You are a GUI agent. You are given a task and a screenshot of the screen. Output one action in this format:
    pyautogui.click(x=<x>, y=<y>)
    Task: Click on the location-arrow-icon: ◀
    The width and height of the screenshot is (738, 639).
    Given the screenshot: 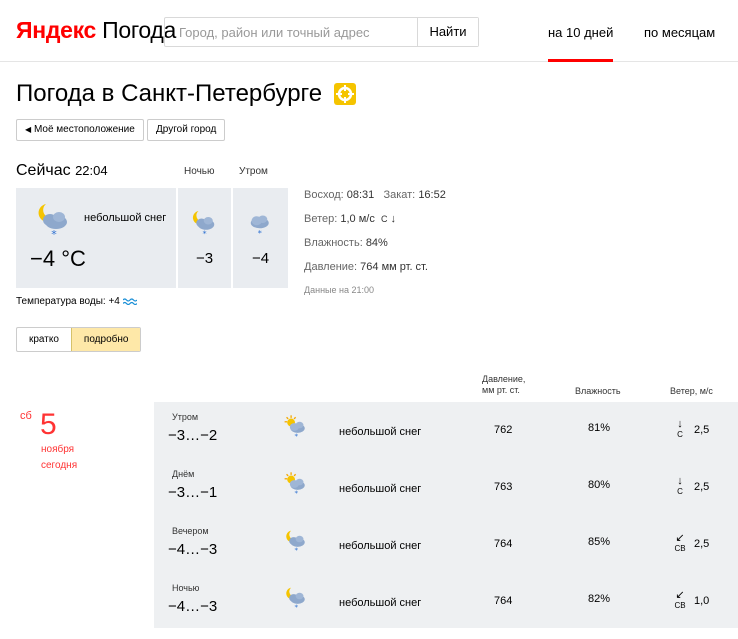 What is the action you would take?
    pyautogui.click(x=28, y=129)
    